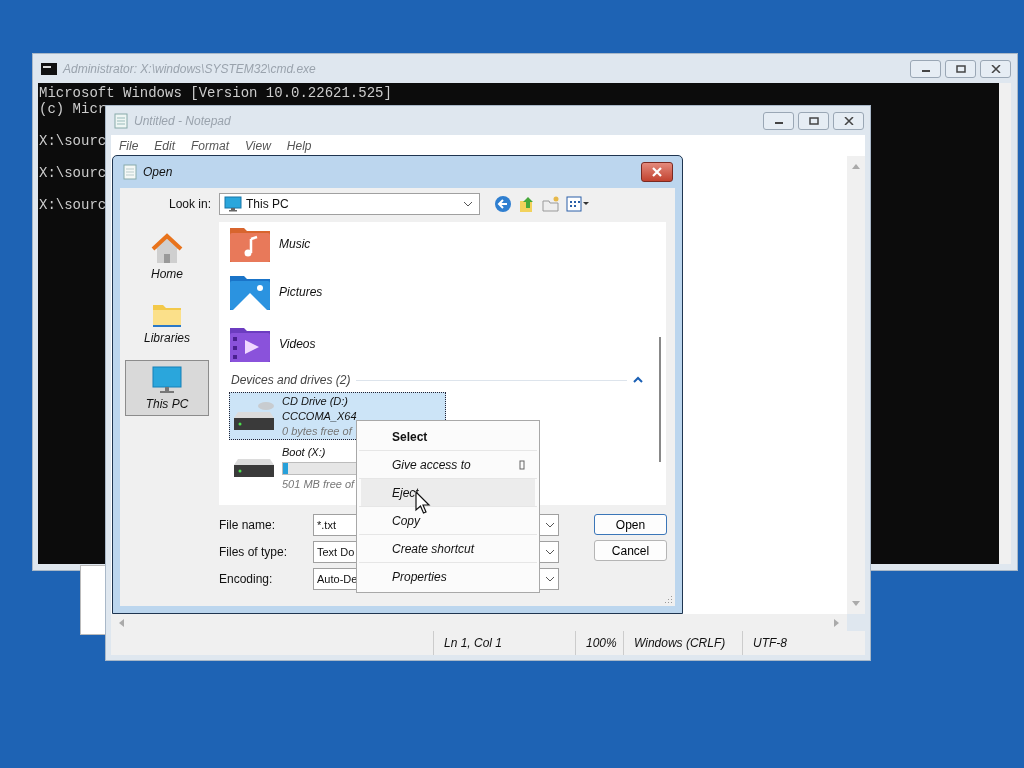  Describe the element at coordinates (167, 323) in the screenshot. I see `places-item: Libraries` at that location.